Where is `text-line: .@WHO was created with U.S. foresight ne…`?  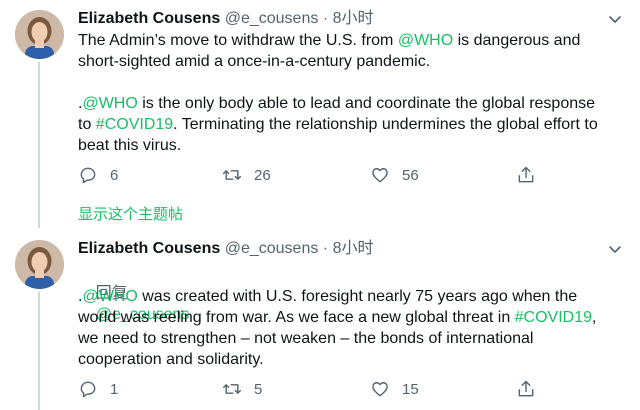 text-line: .@WHO was created with U.S. foresight ne… is located at coordinates (352, 296).